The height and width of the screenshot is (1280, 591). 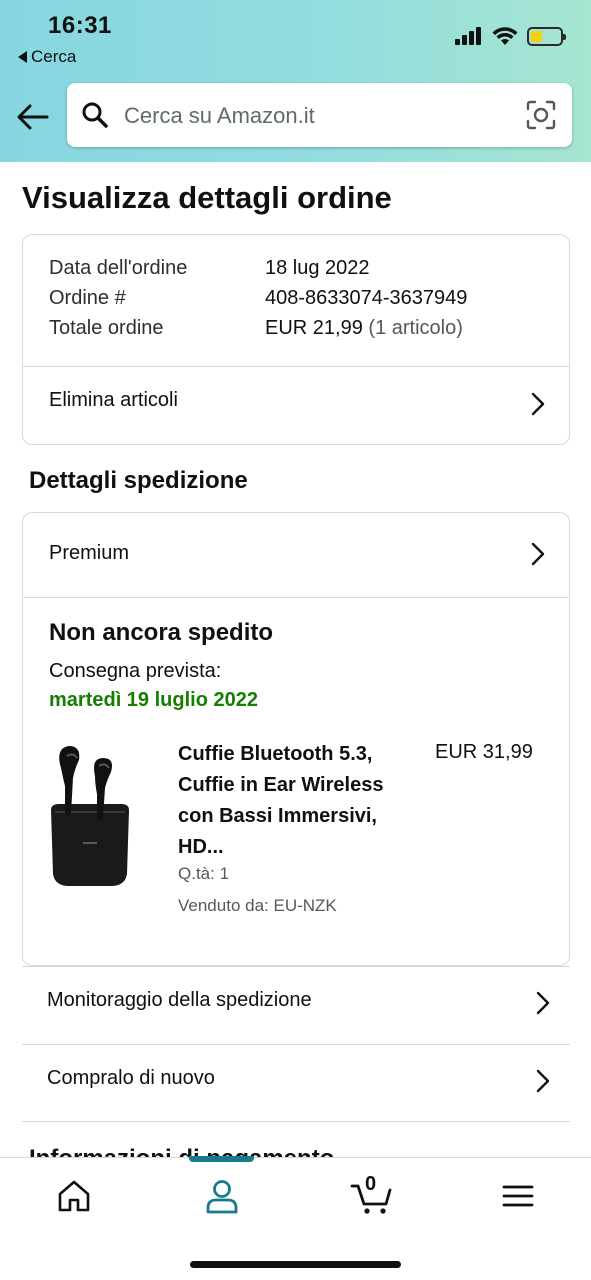 What do you see at coordinates (113, 400) in the screenshot?
I see `delete-items-label: Elimina articoli` at bounding box center [113, 400].